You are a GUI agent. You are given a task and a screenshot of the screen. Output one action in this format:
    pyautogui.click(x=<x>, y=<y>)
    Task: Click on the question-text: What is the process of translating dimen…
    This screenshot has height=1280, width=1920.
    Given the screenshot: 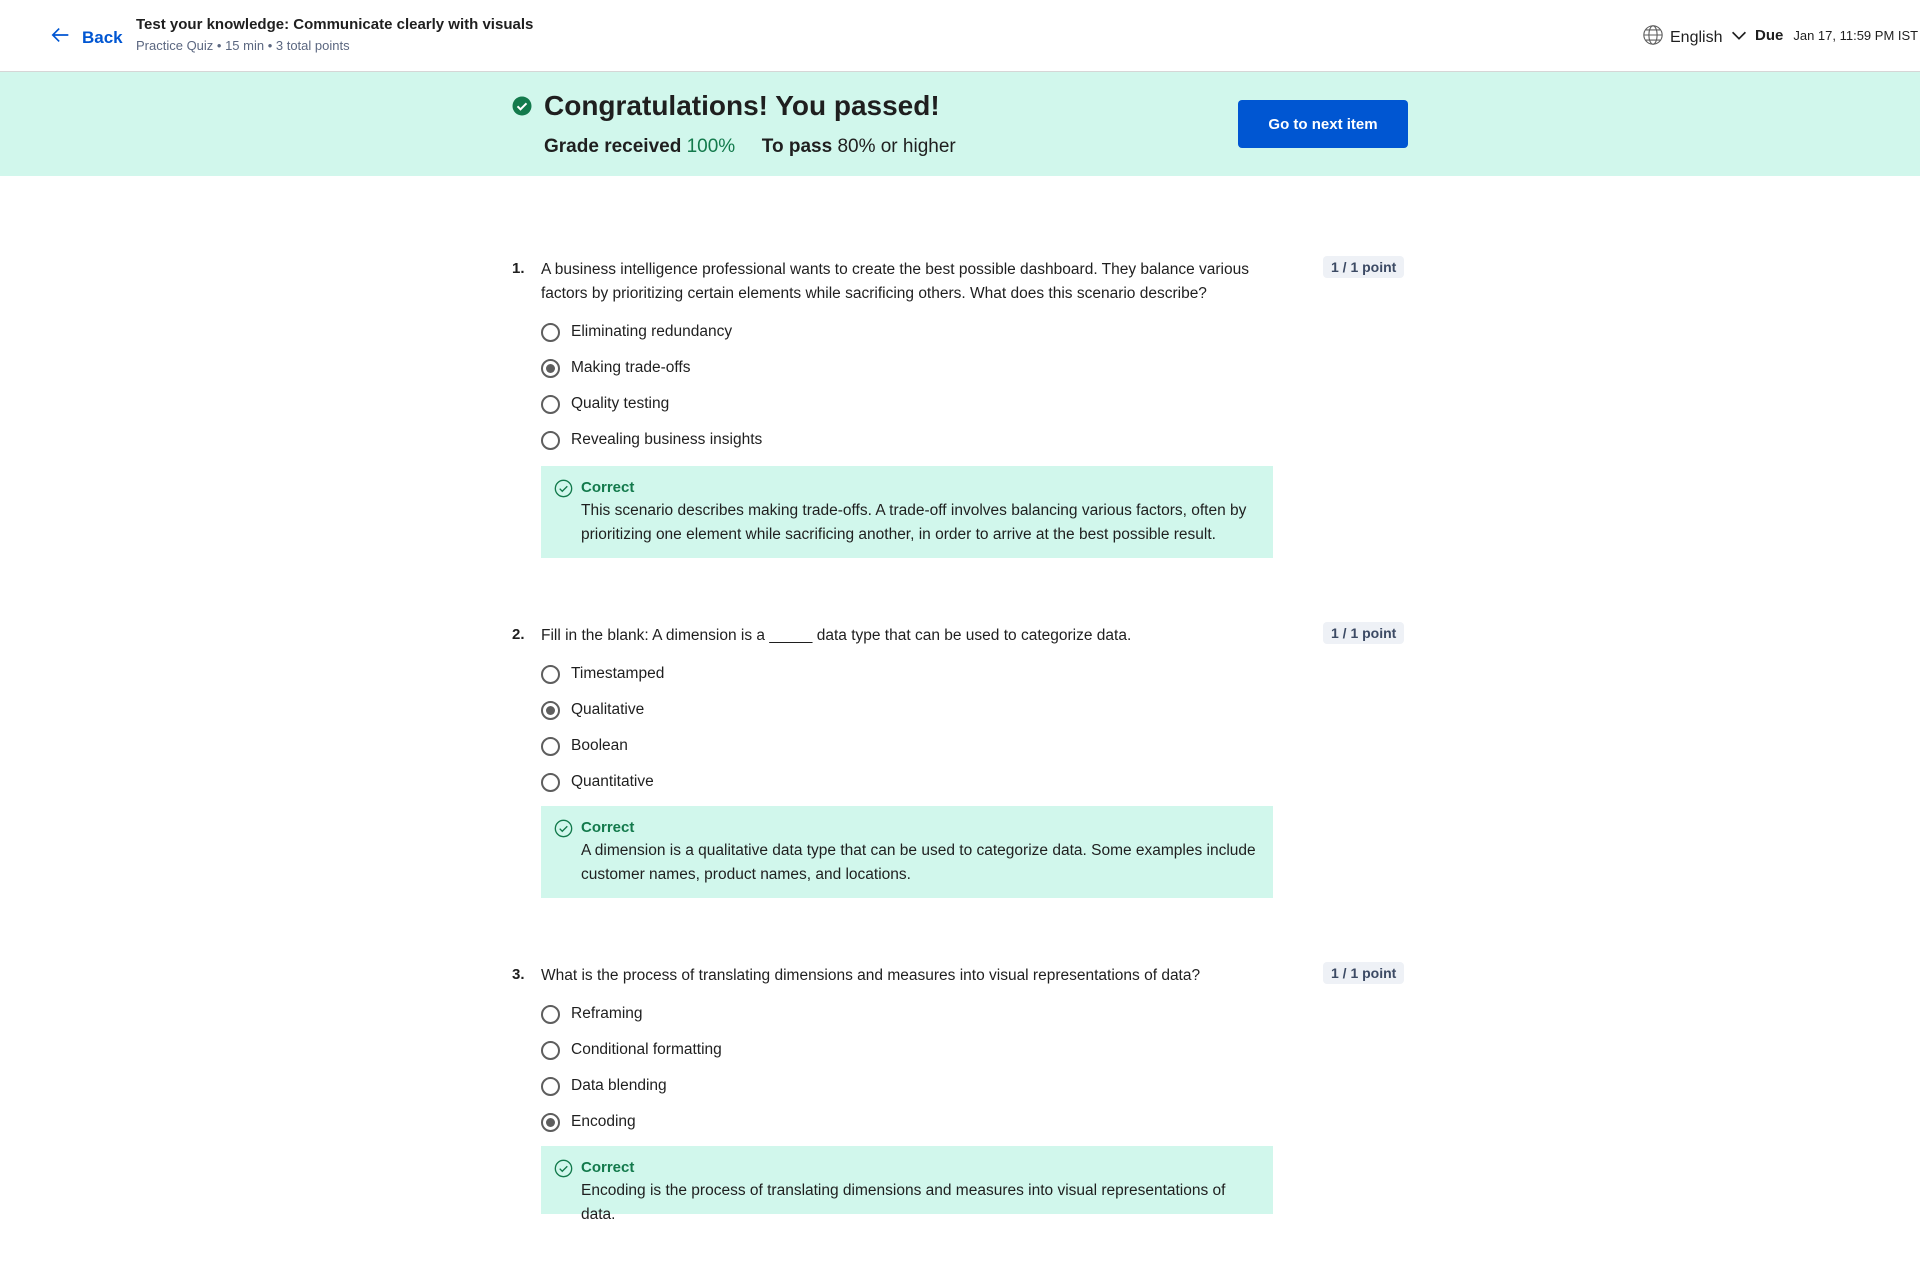 What is the action you would take?
    pyautogui.click(x=871, y=975)
    